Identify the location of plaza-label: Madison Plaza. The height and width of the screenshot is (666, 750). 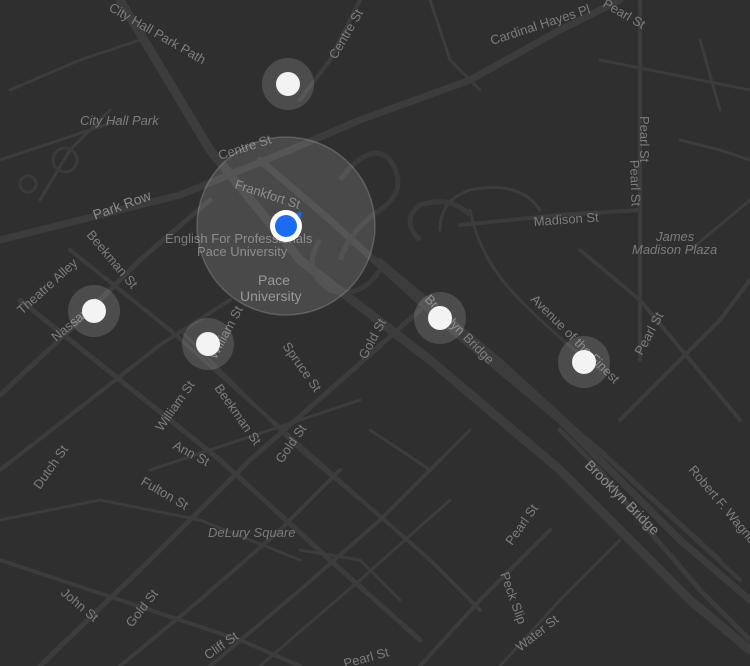
(674, 249).